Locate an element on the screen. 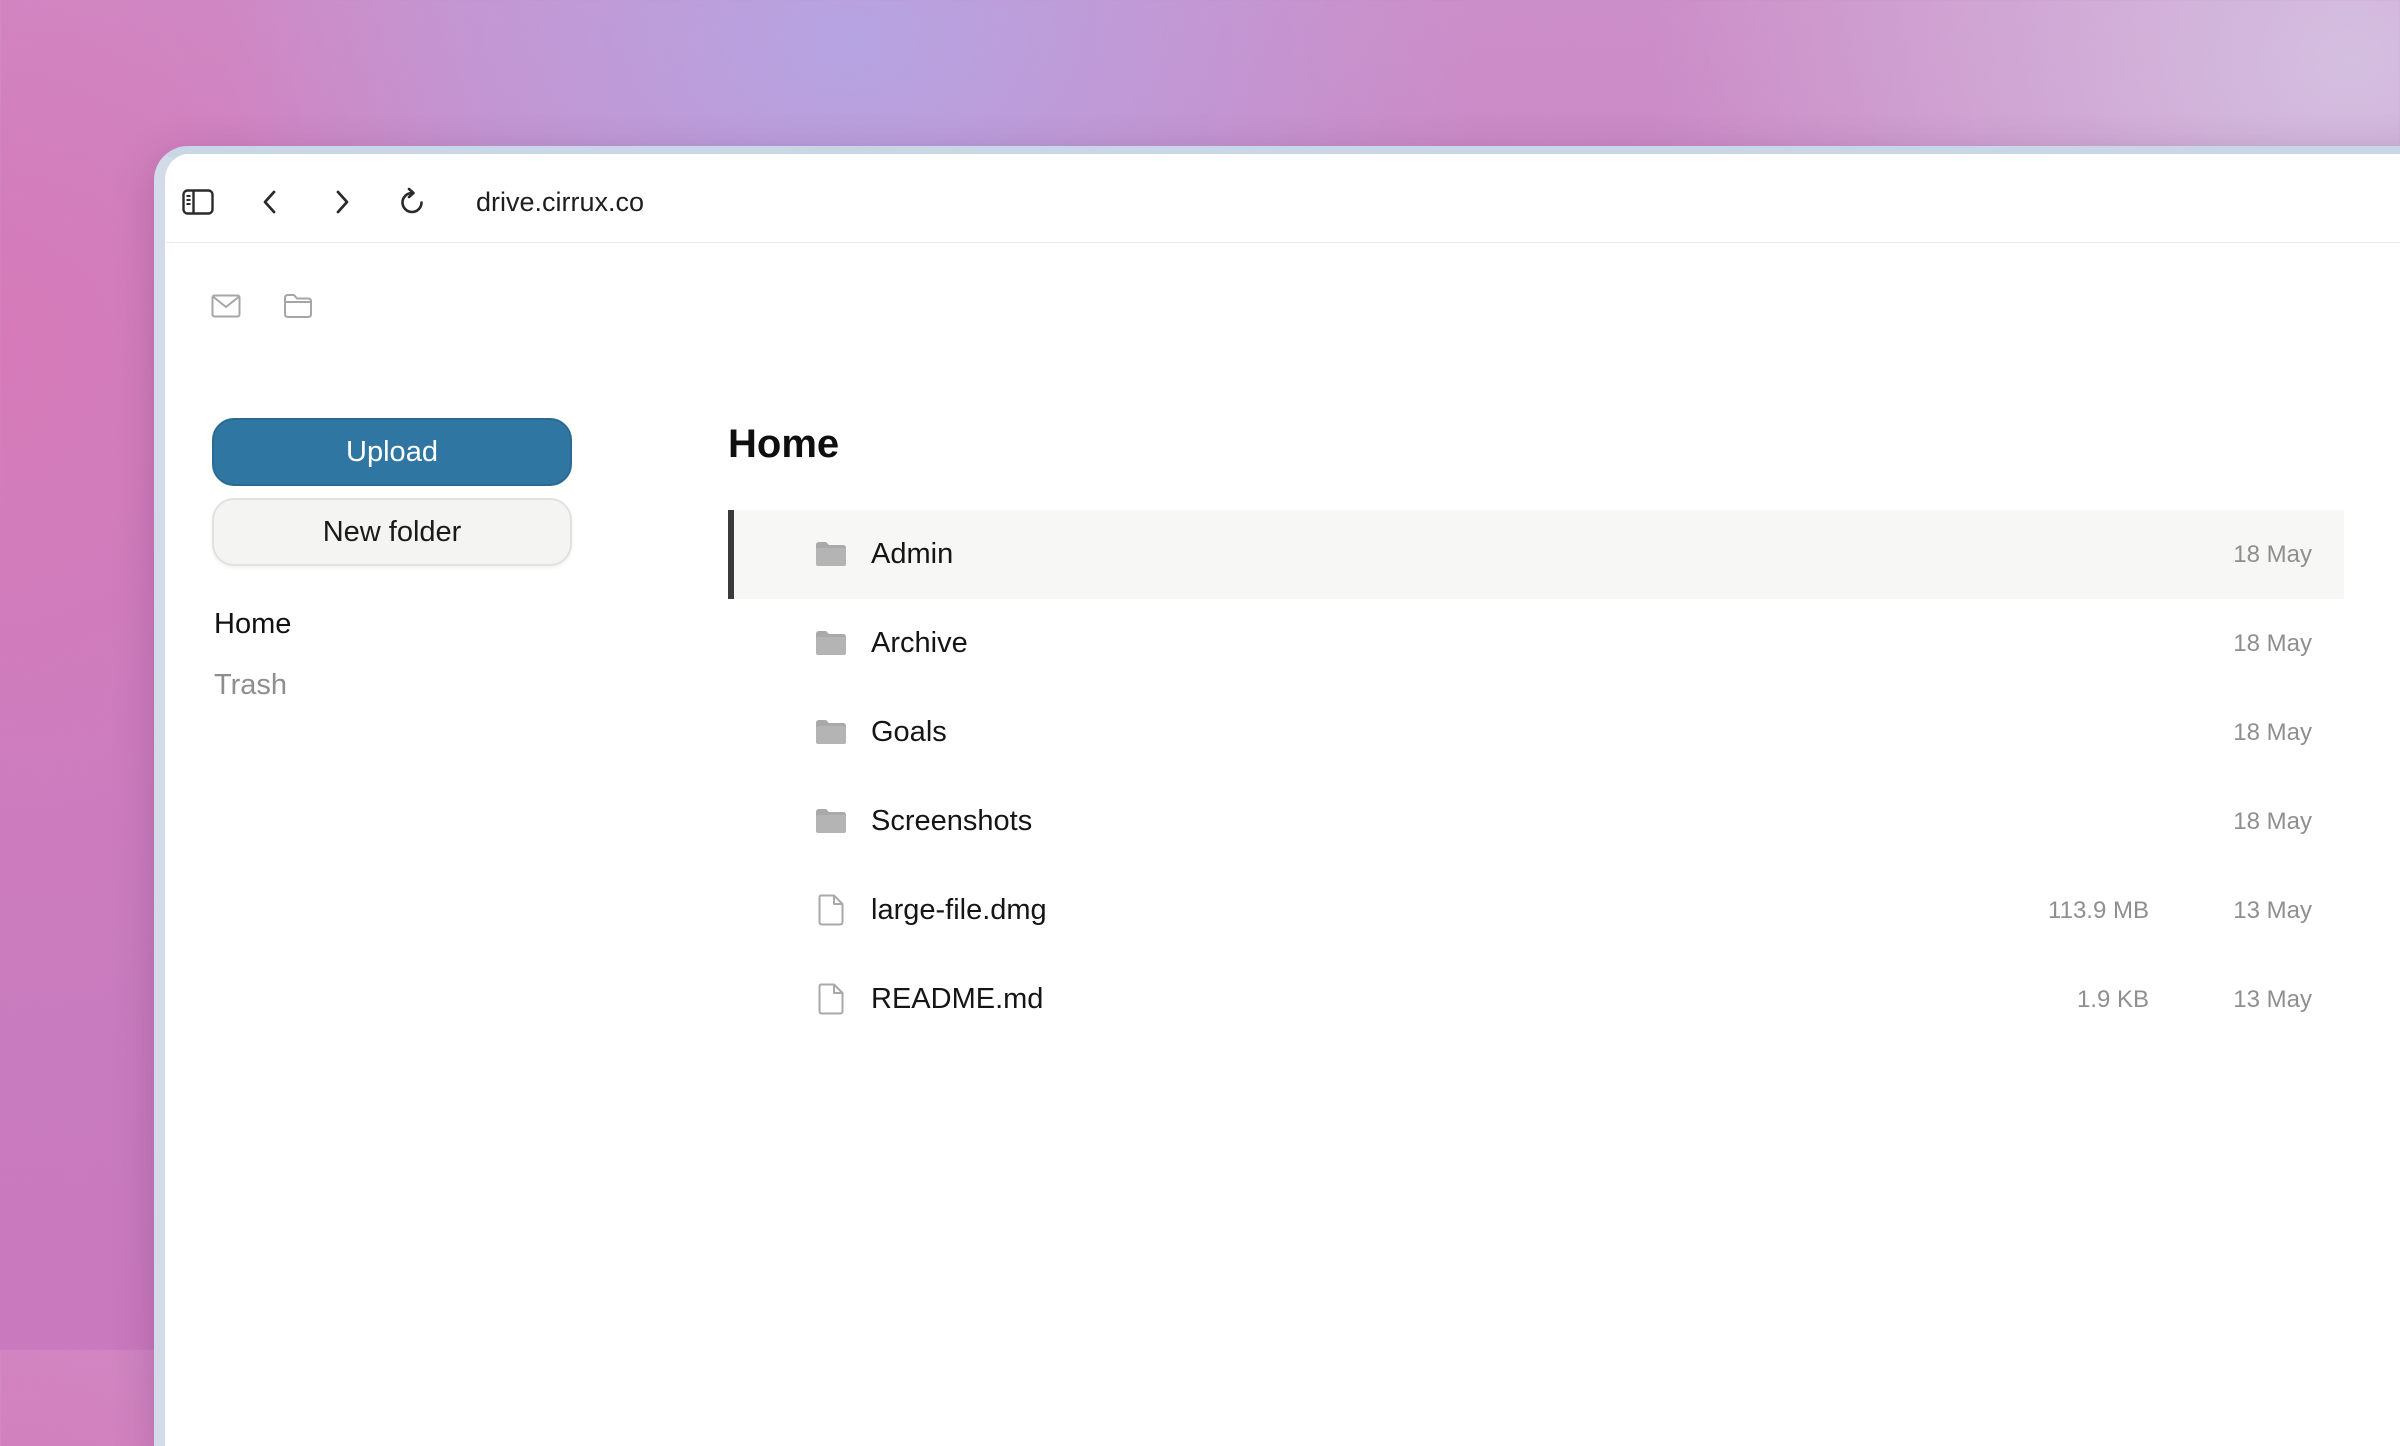  address-bar: drive.cirrux.co is located at coordinates (560, 202).